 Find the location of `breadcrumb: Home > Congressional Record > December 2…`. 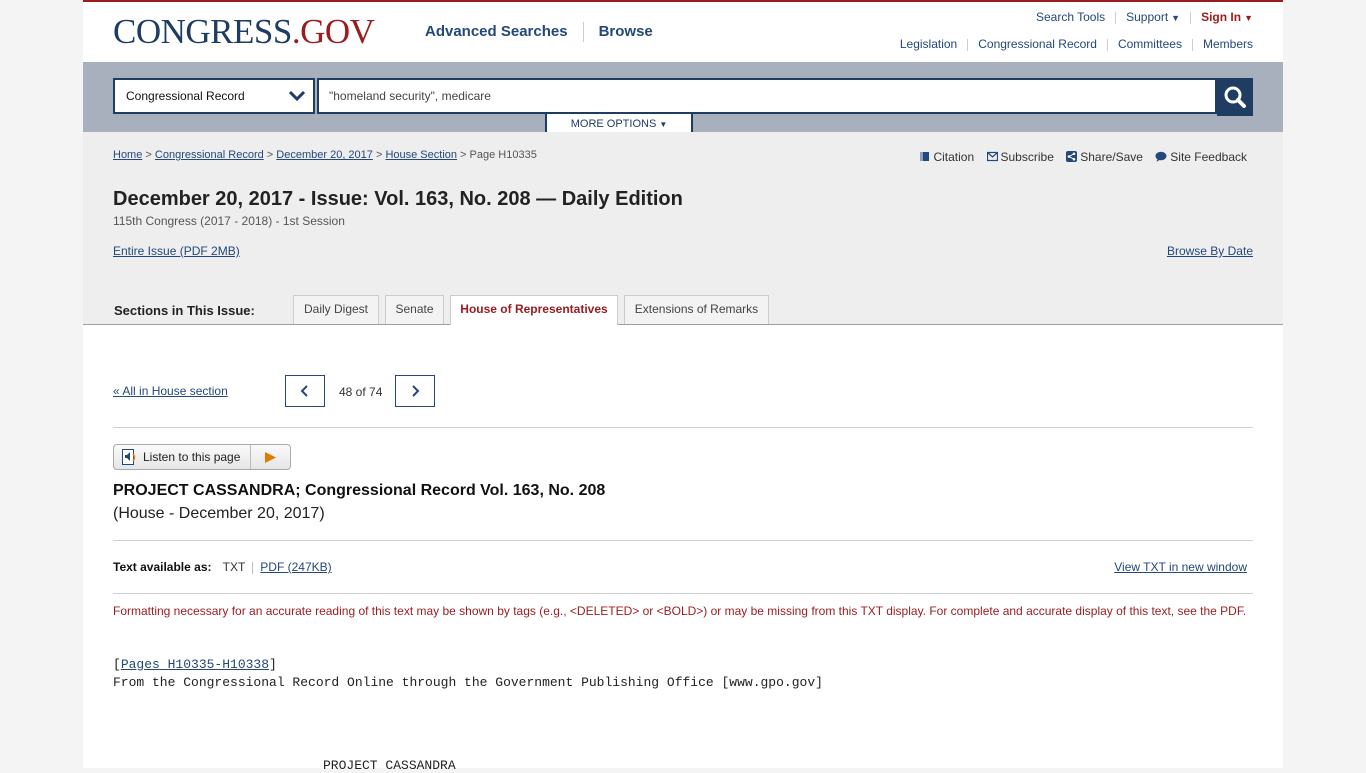

breadcrumb: Home > Congressional Record > December 2… is located at coordinates (325, 155).